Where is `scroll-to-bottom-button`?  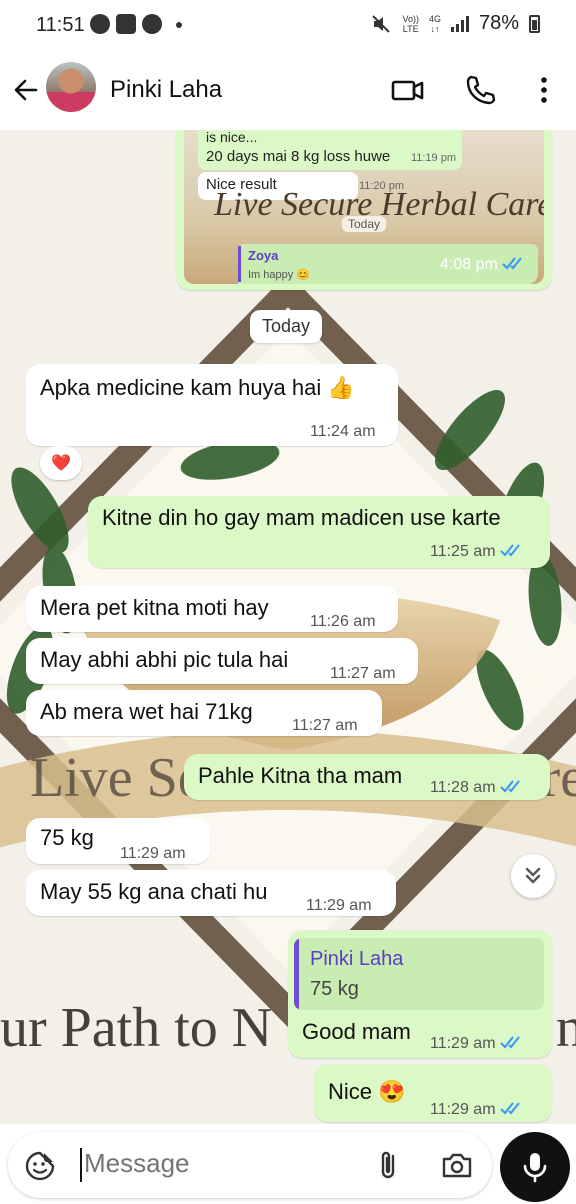 scroll-to-bottom-button is located at coordinates (533, 876).